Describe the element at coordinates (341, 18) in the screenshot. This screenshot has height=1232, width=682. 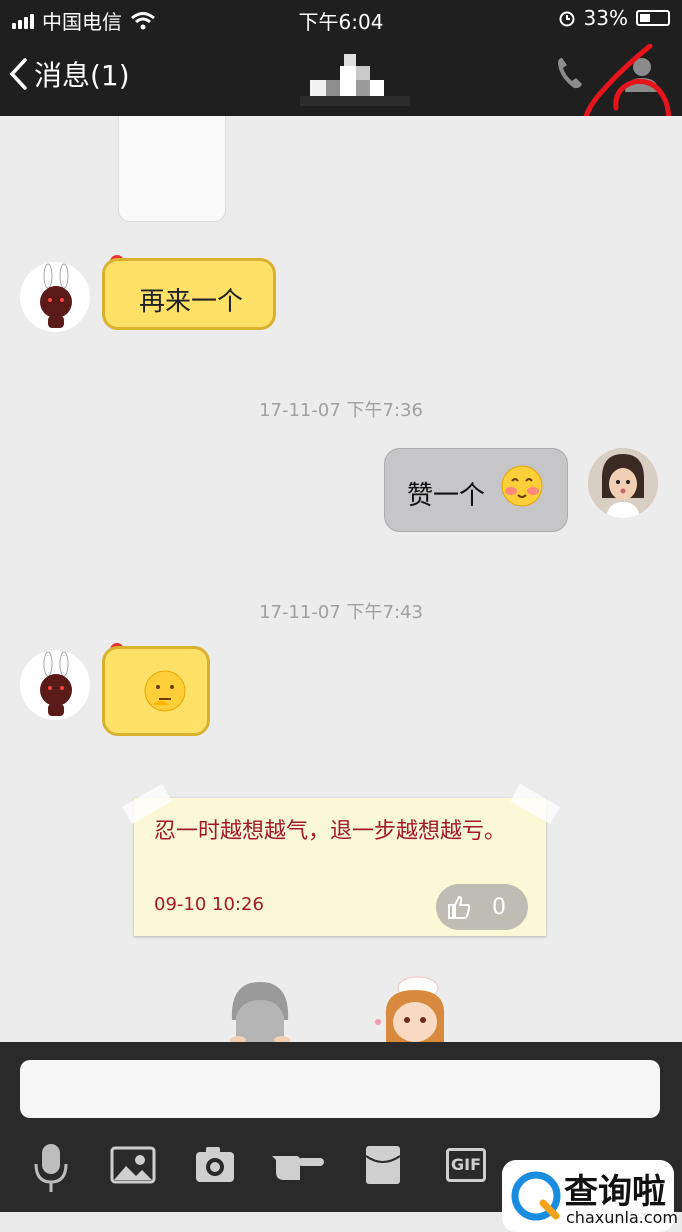
I see `status-bar: 中国电信 下午6:04 33%` at that location.